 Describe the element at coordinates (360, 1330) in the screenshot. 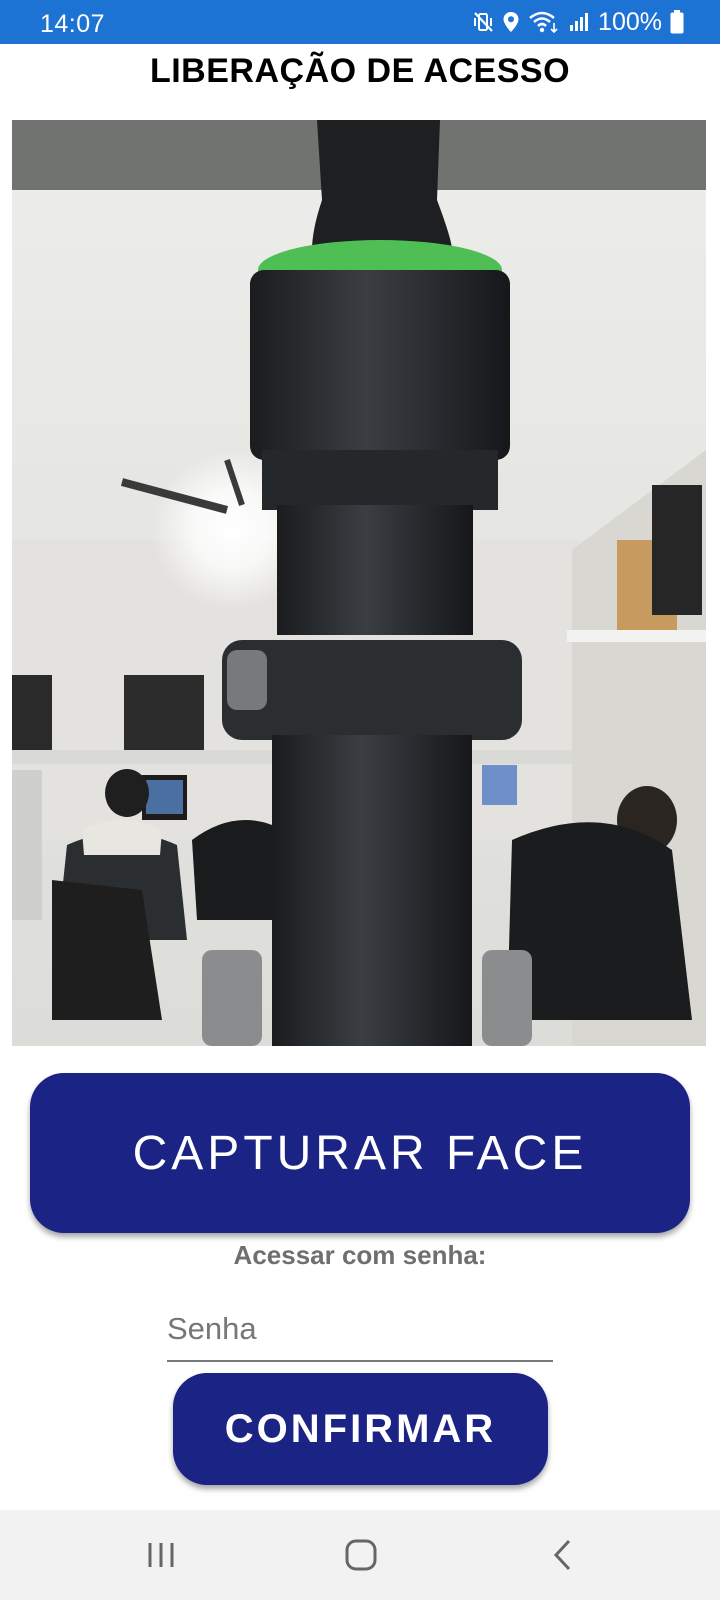

I see `password-field` at that location.